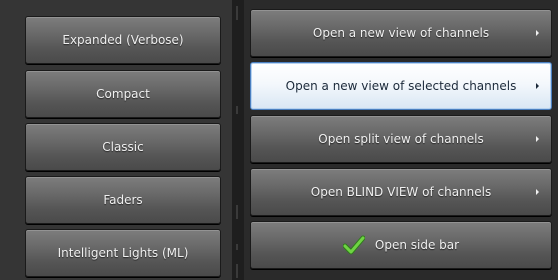 The image size is (558, 280). I want to click on view-mode-expanded-button: Expanded (Verbose), so click(123, 40).